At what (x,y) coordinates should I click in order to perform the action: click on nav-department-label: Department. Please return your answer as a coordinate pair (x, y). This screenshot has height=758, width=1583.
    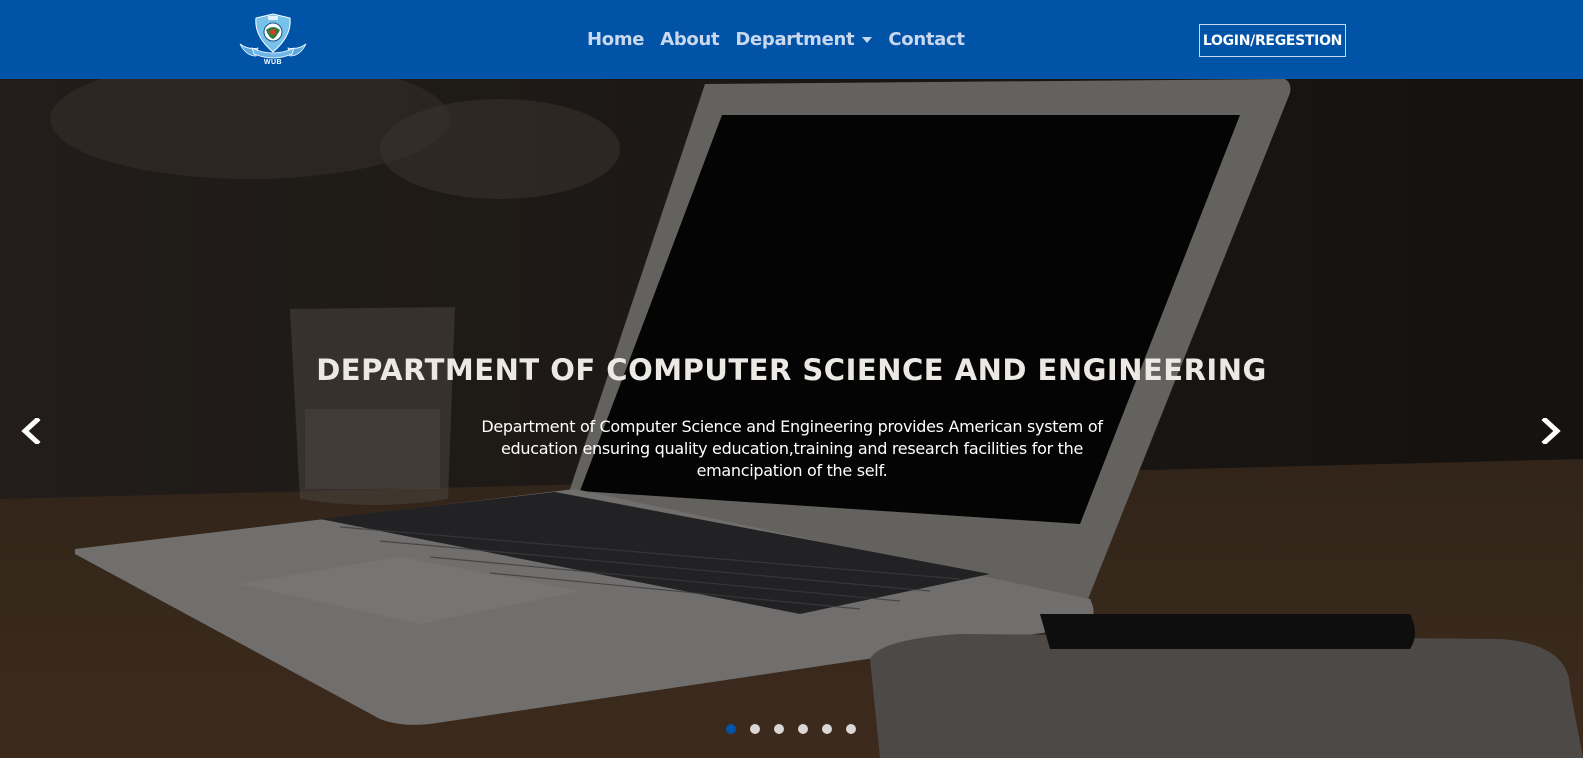
    Looking at the image, I should click on (795, 39).